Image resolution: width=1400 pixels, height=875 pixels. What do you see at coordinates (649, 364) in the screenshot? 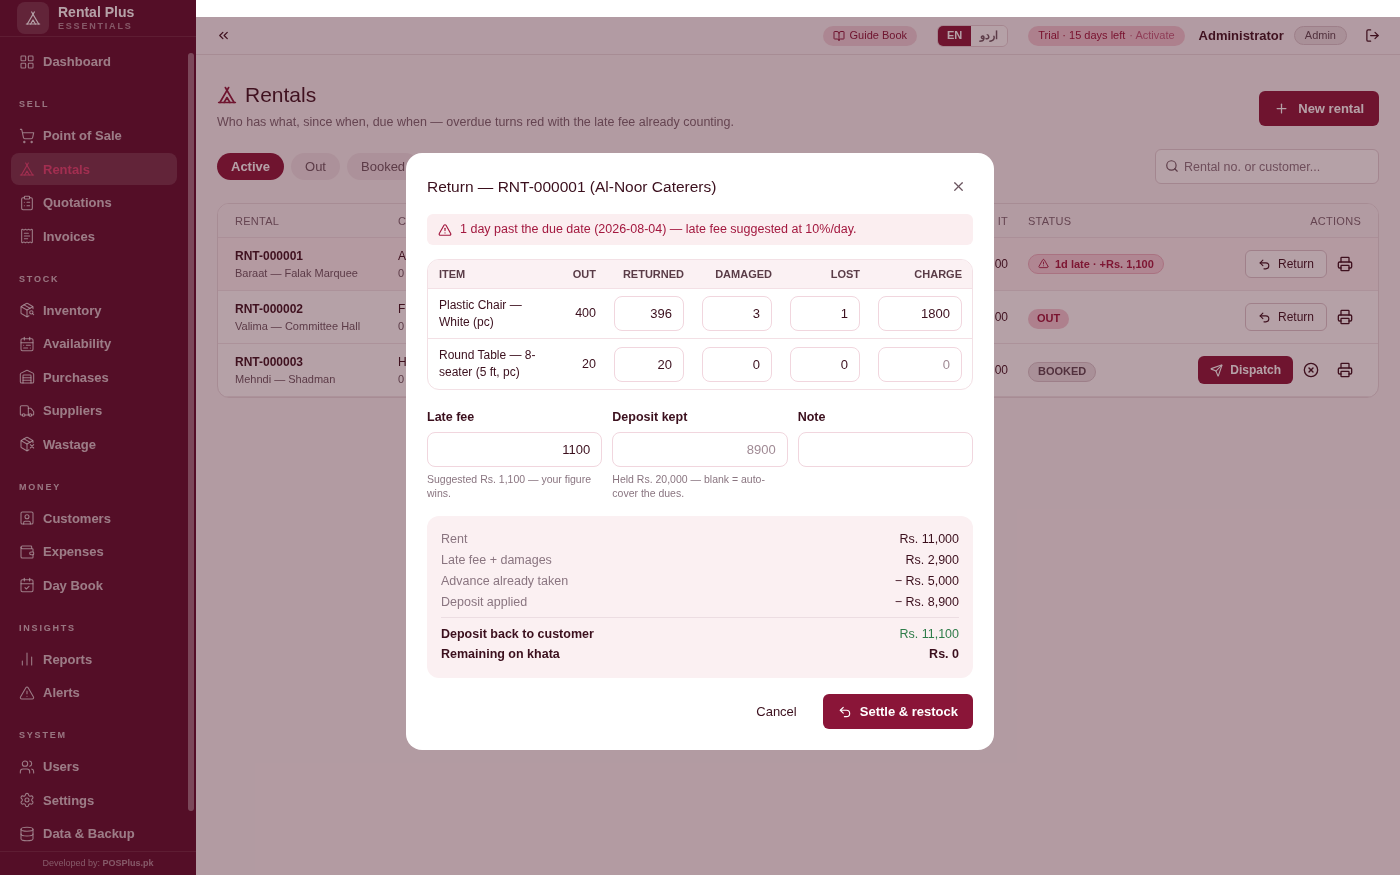
I see `input-field: 20` at bounding box center [649, 364].